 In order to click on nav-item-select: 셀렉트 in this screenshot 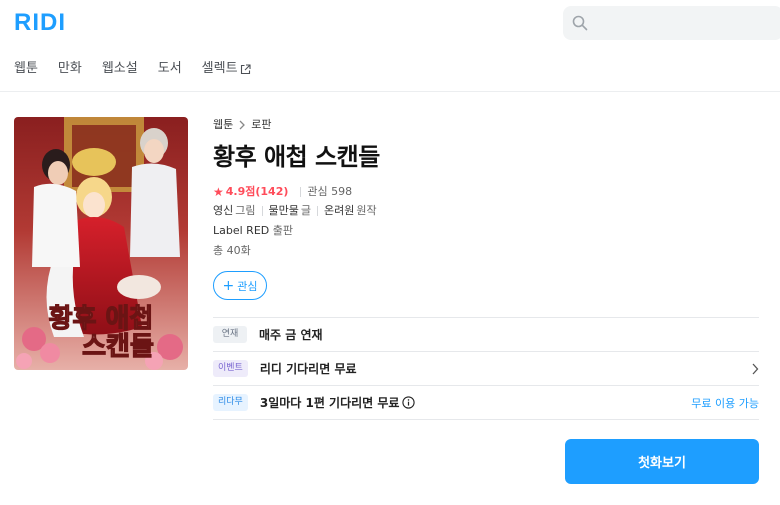, I will do `click(226, 69)`.